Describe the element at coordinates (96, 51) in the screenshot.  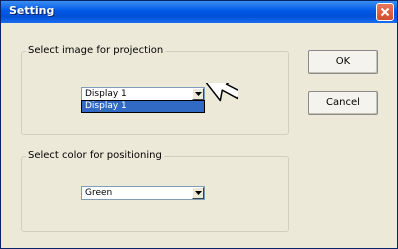
I see `projection-group-label: Select image for projection` at that location.